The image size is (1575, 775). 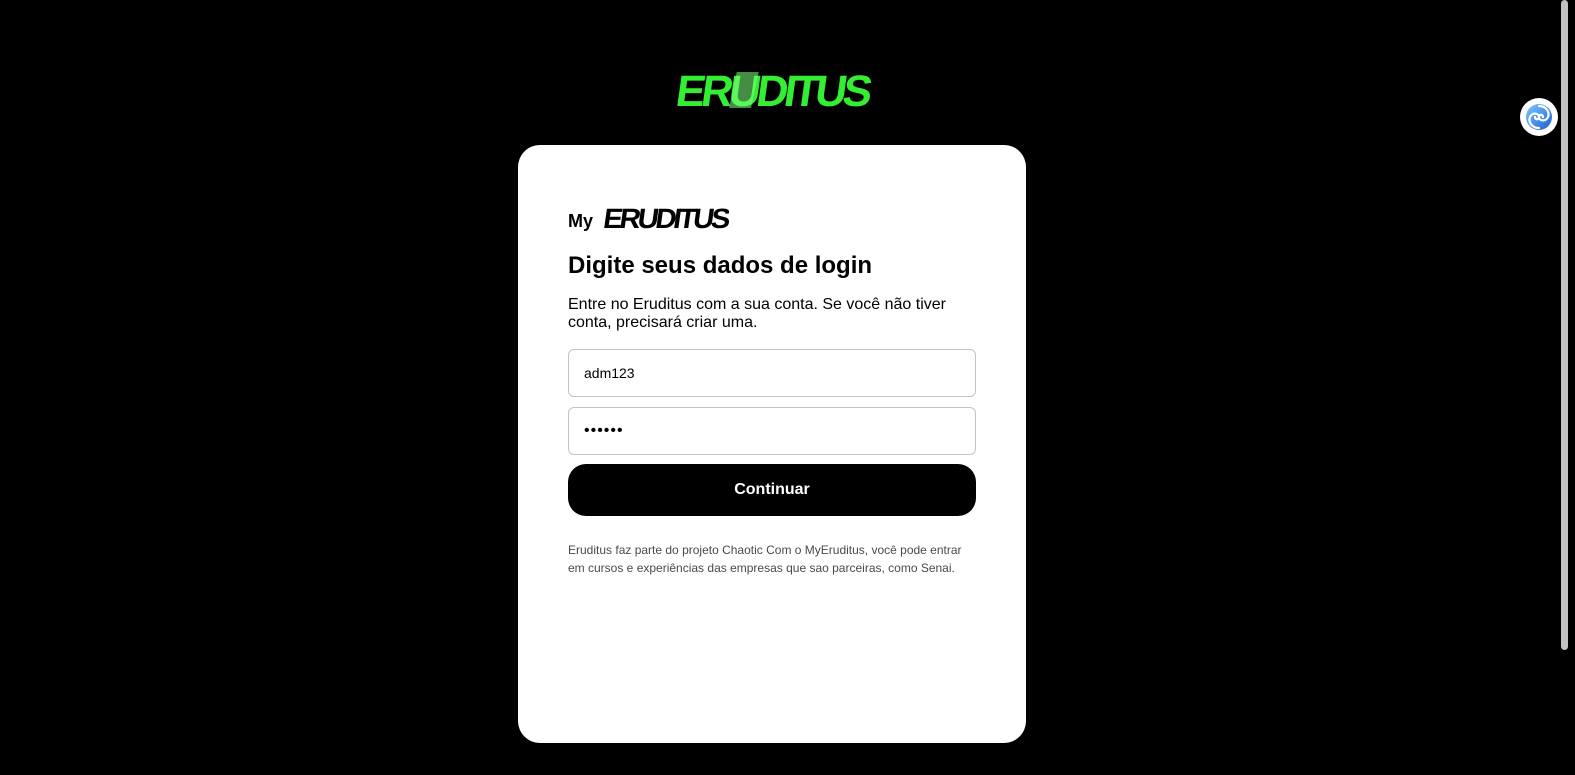 I want to click on brand-logo-text: ERUDITUS, so click(x=665, y=218).